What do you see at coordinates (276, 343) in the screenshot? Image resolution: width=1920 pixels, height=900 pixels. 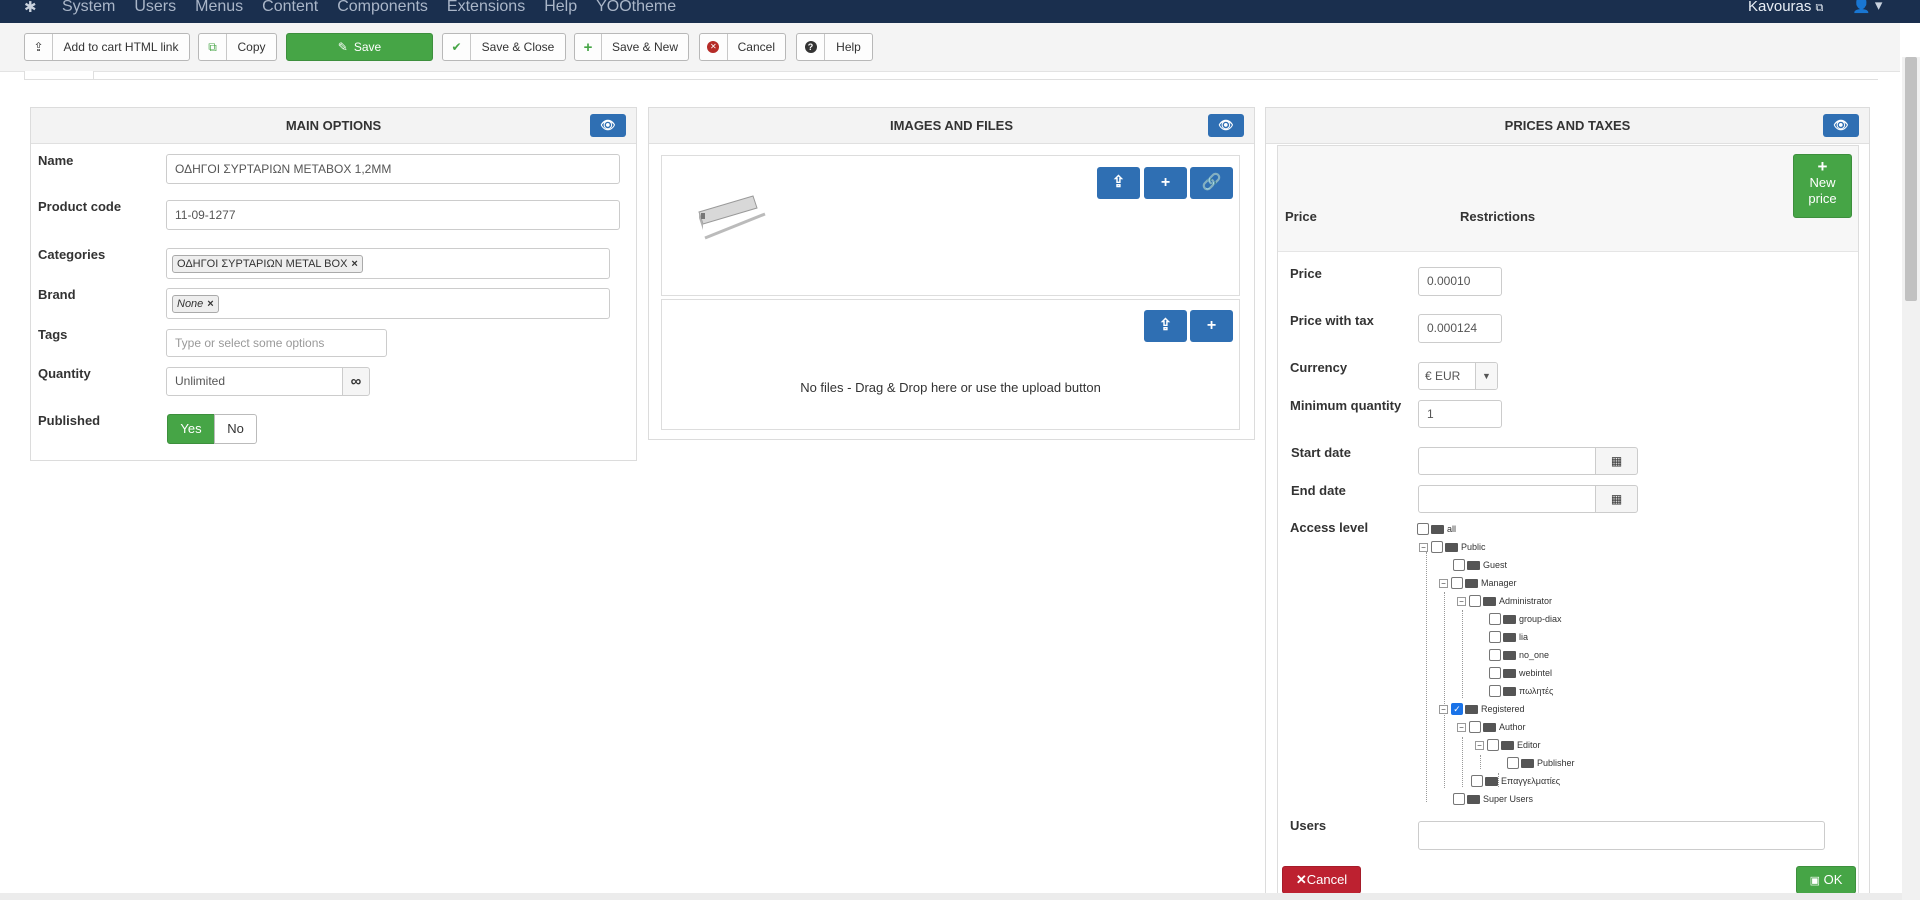 I see `tags-input: Type or select some options` at bounding box center [276, 343].